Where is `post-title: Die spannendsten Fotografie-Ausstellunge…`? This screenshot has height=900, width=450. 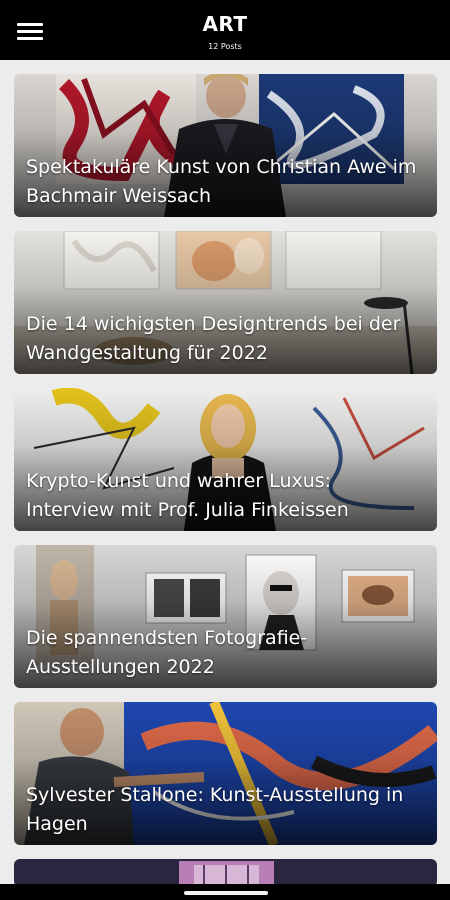 post-title: Die spannendsten Fotografie-Ausstellunge… is located at coordinates (167, 652).